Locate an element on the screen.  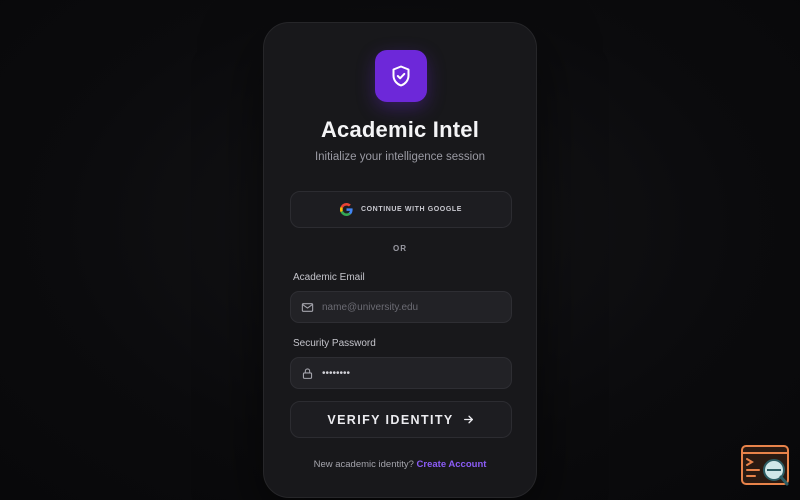
logo-tile is located at coordinates (401, 76).